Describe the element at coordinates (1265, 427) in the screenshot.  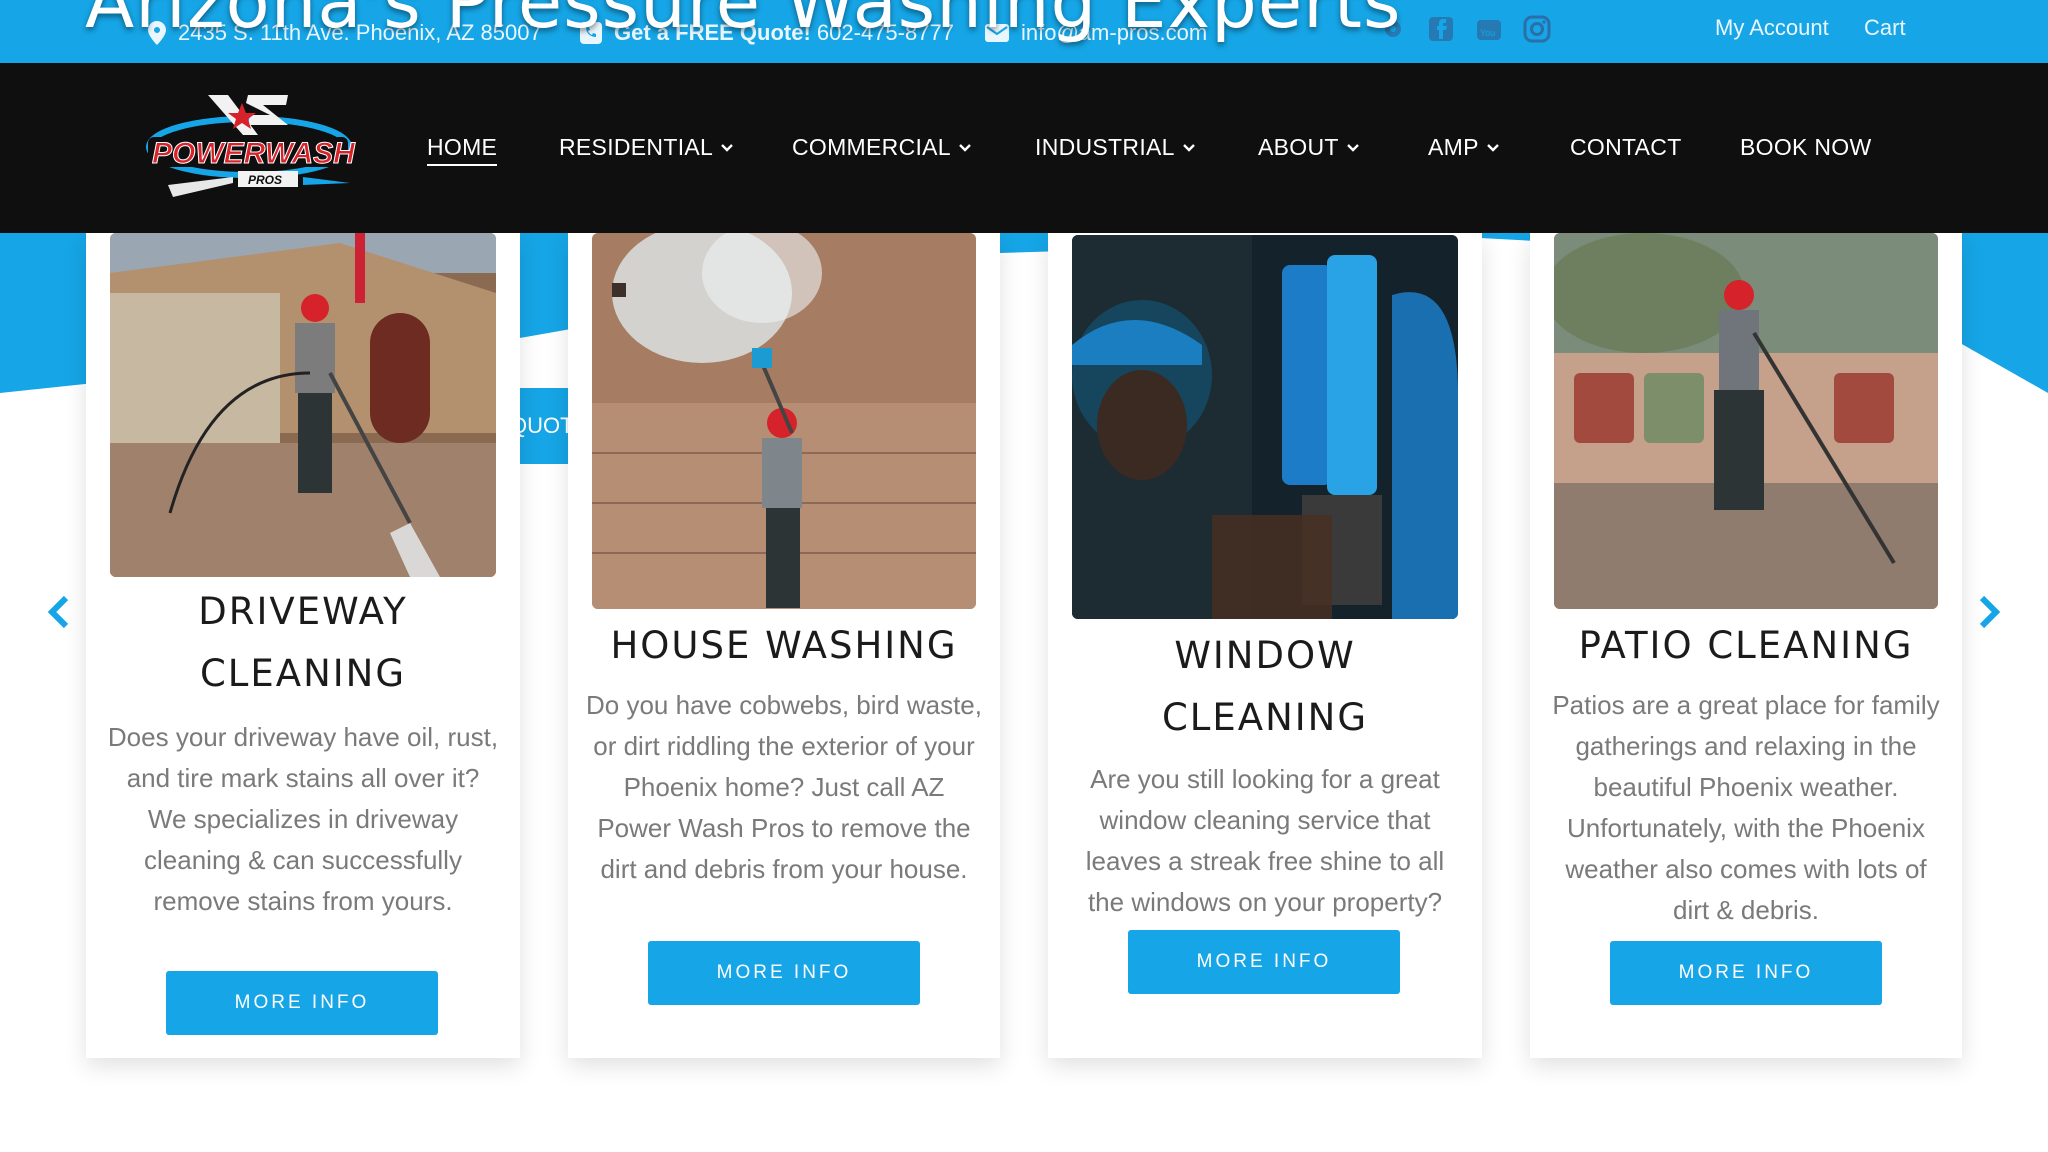
I see `window-cleaning-photo` at that location.